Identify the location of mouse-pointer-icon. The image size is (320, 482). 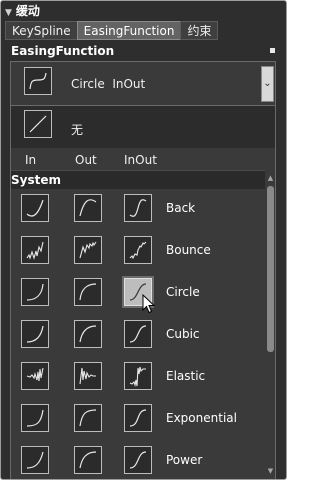
(149, 305).